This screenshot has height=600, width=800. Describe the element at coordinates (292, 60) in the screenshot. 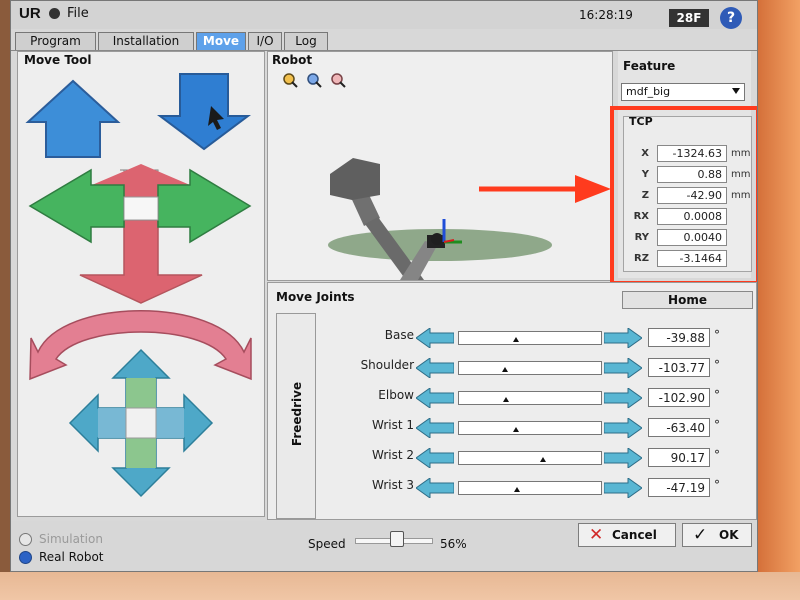

I see `robot-view-title: Robot` at that location.